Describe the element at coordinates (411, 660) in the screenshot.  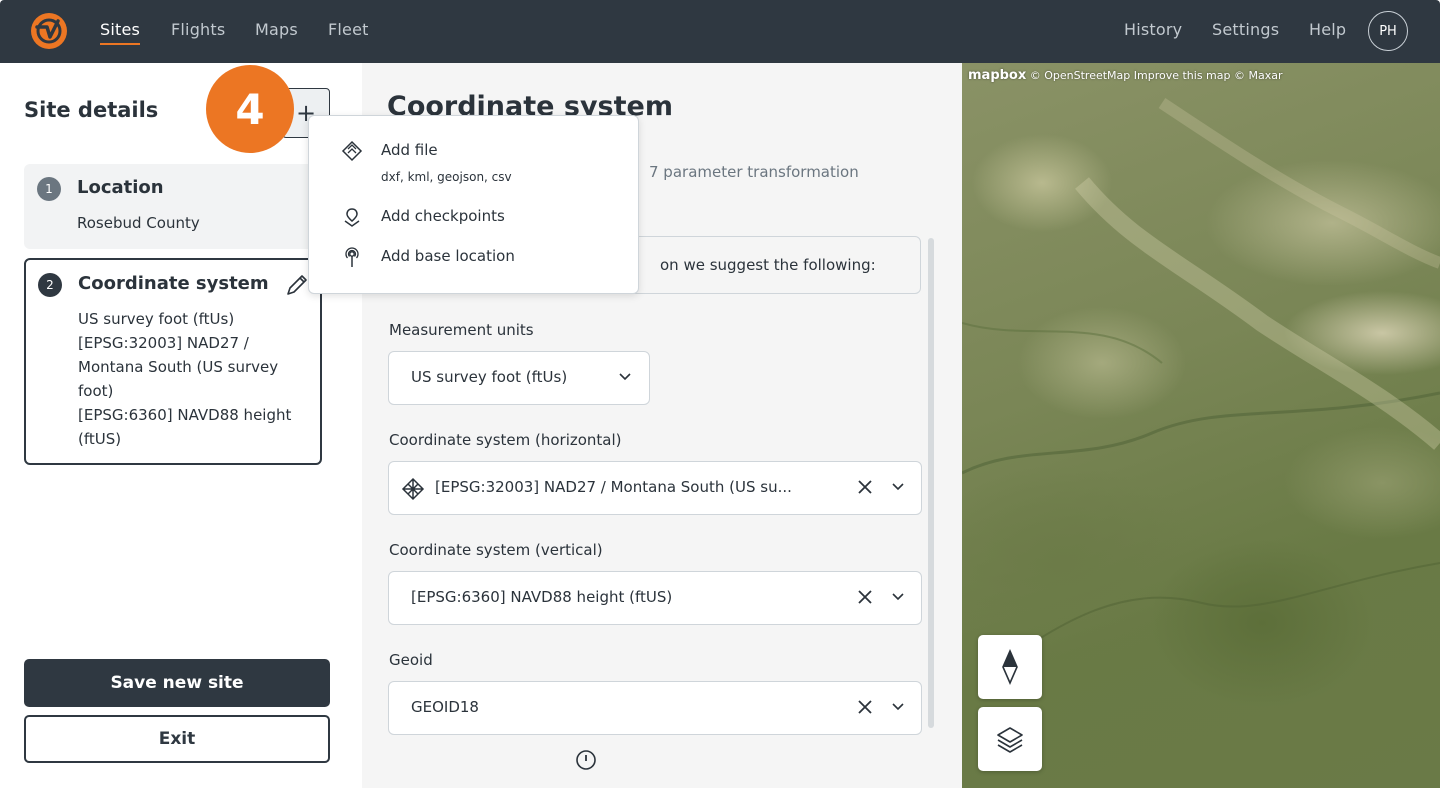
I see `geoid-label: Geoid` at that location.